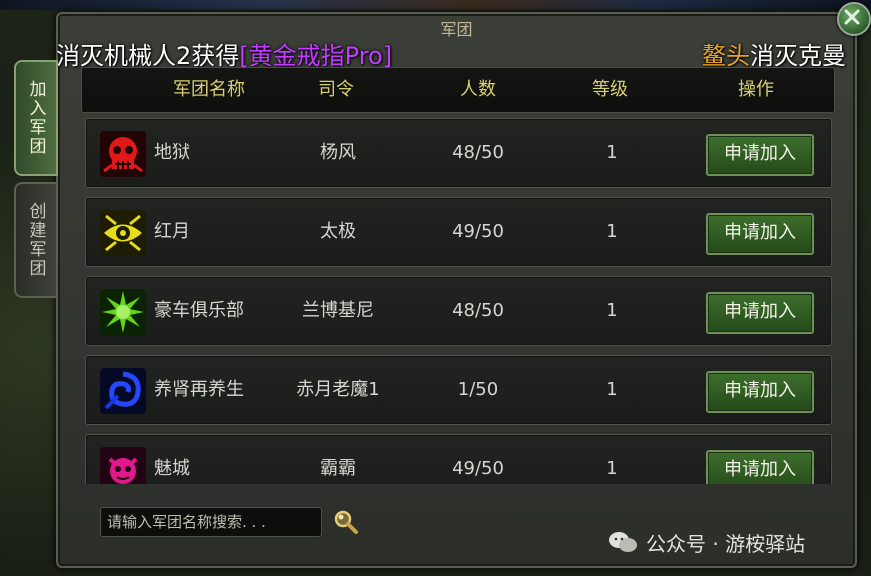 The image size is (871, 576). What do you see at coordinates (199, 389) in the screenshot?
I see `legion-name: 养肾再养生` at bounding box center [199, 389].